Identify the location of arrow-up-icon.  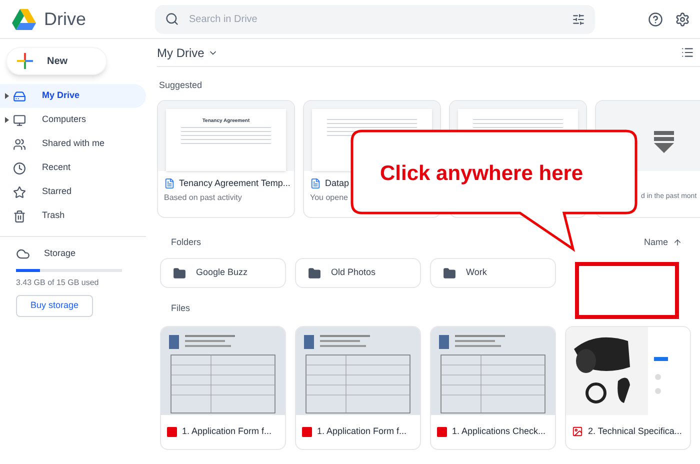
(677, 242).